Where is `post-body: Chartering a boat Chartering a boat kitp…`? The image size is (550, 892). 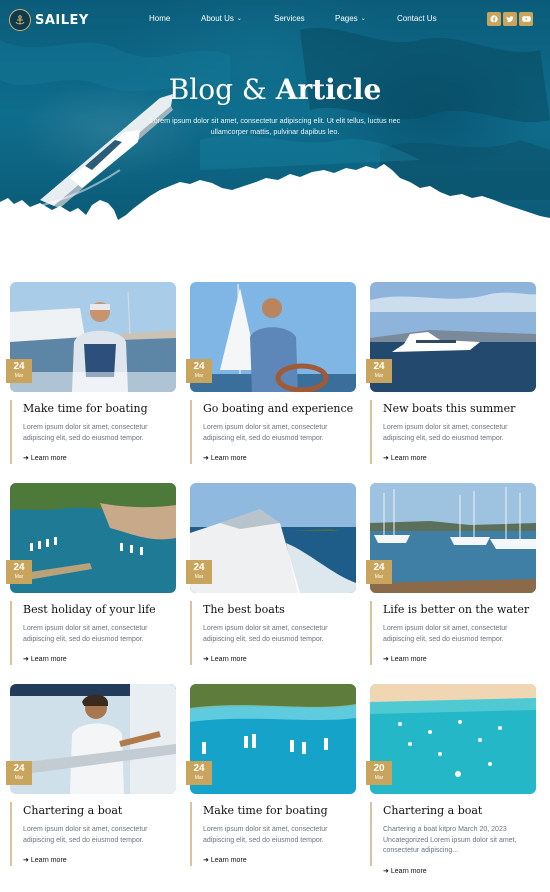 post-body: Chartering a boat Chartering a boat kitp… is located at coordinates (453, 834).